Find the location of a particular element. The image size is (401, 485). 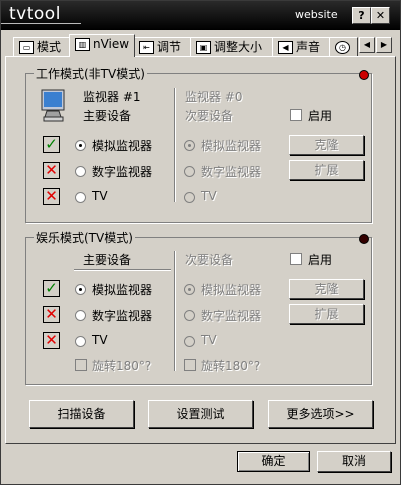

tv-primary-analog-radio is located at coordinates (80, 289).